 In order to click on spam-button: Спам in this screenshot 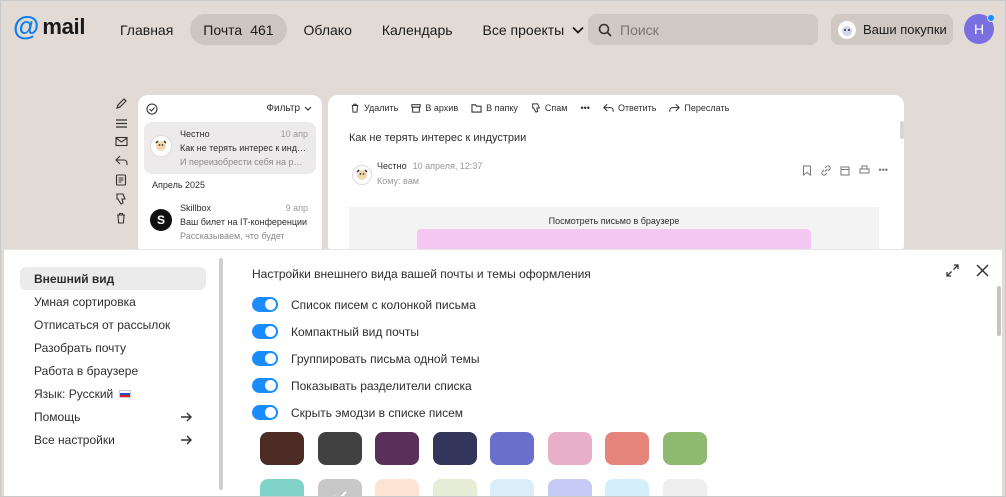, I will do `click(549, 108)`.